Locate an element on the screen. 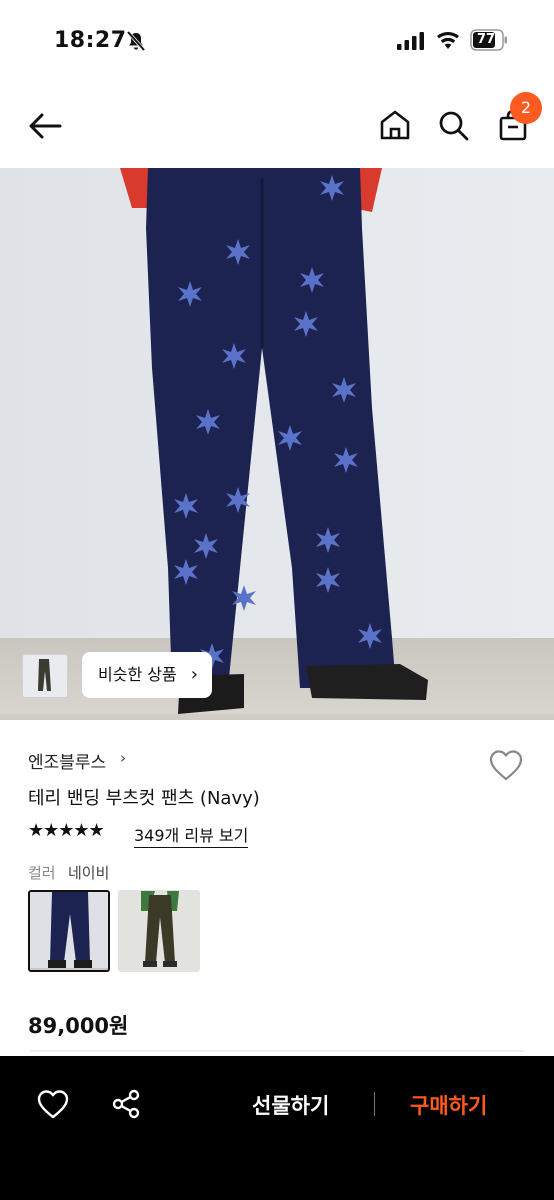 The width and height of the screenshot is (554, 1200). status-time: 18:27 is located at coordinates (90, 40).